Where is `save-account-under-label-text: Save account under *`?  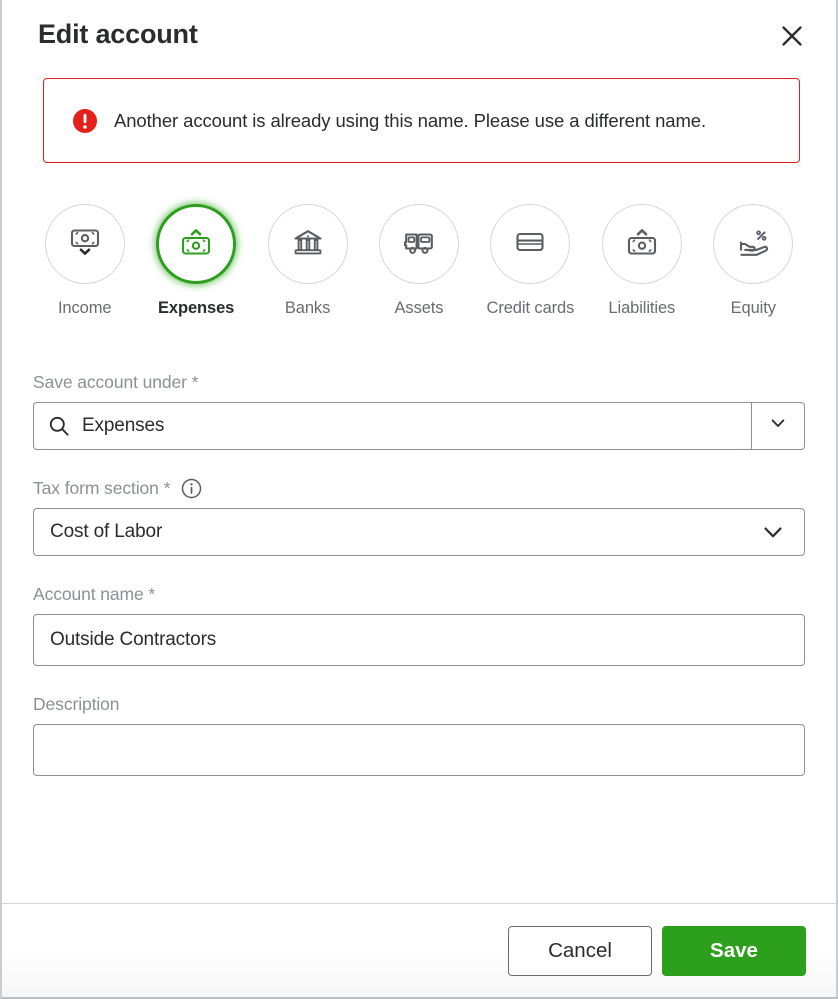
save-account-under-label-text: Save account under * is located at coordinates (116, 381).